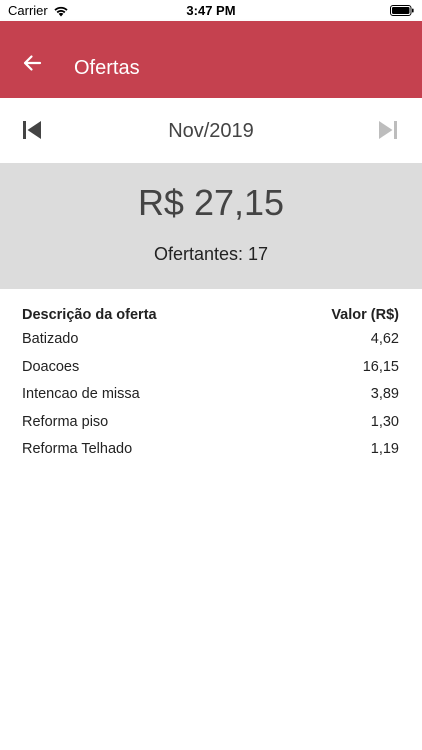  I want to click on table-row: Doacoes 16,15, so click(210, 371).